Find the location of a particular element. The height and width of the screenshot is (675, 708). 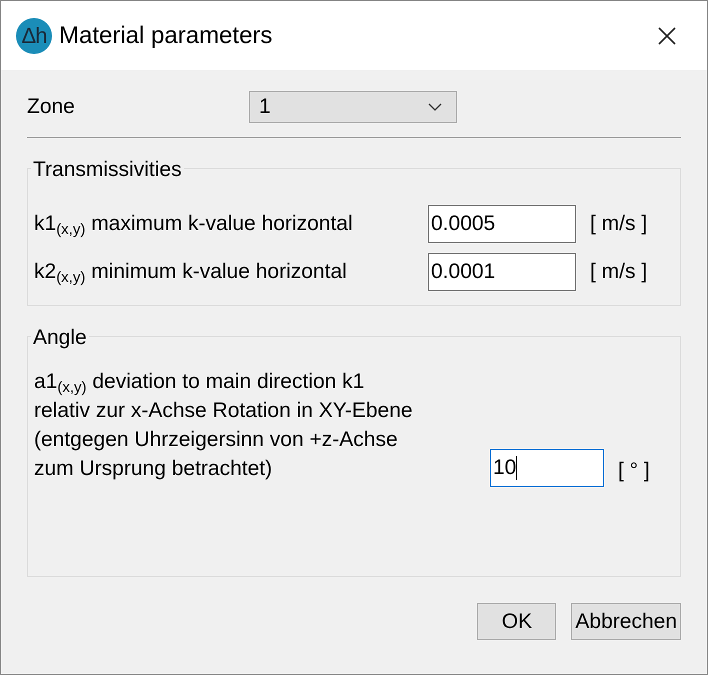

window-title: Material parameters is located at coordinates (166, 36).